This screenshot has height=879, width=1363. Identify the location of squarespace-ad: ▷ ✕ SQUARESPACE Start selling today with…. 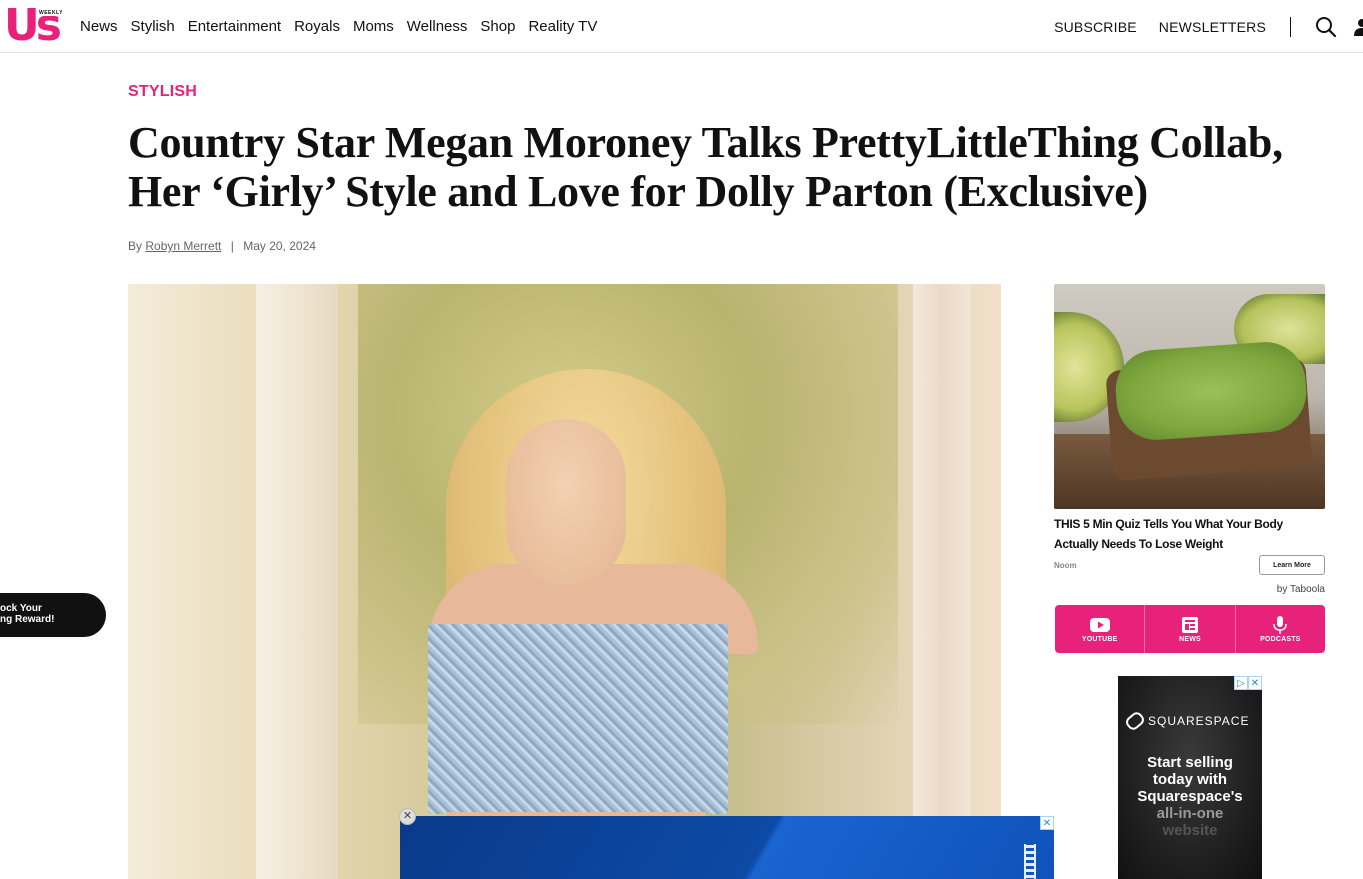
(1190, 777).